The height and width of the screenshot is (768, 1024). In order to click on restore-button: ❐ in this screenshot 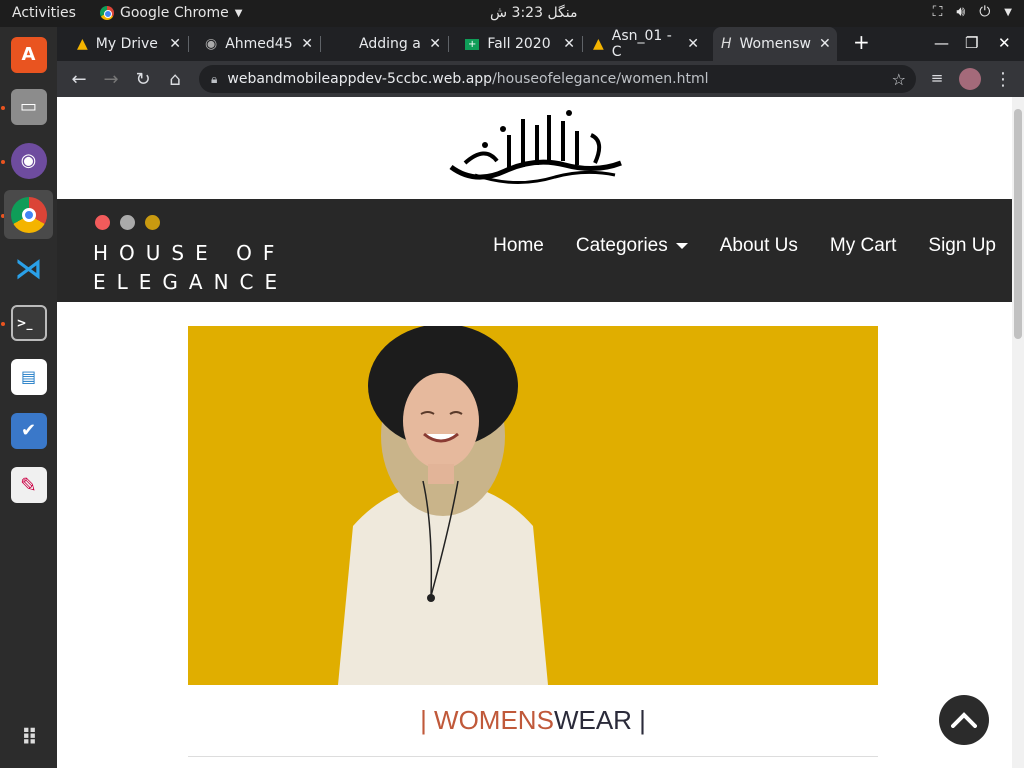, I will do `click(971, 43)`.